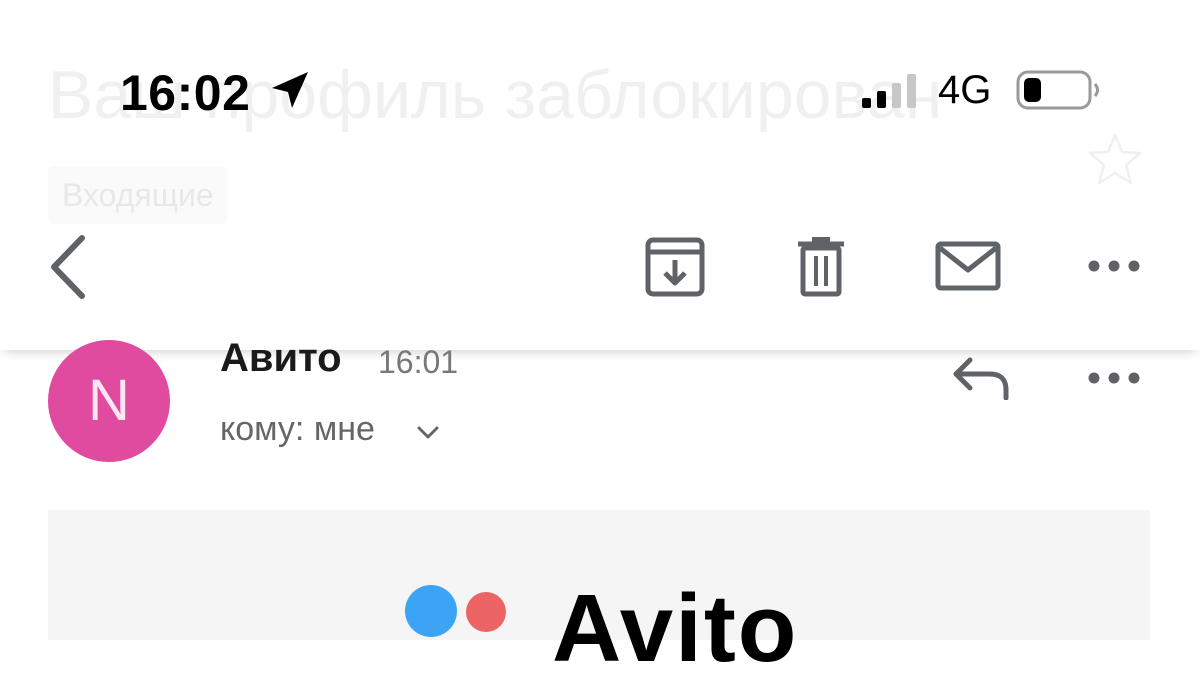 The width and height of the screenshot is (1200, 684). I want to click on folder-label: Входящие, so click(138, 195).